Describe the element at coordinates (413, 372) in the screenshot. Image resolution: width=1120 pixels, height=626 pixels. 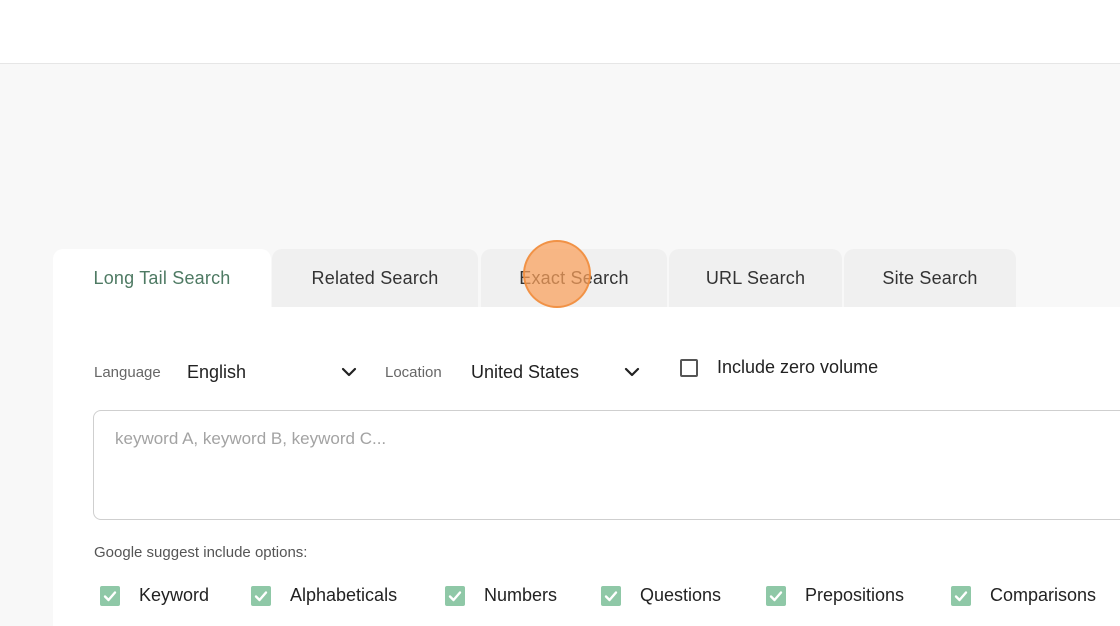
I see `location-label: Location` at that location.